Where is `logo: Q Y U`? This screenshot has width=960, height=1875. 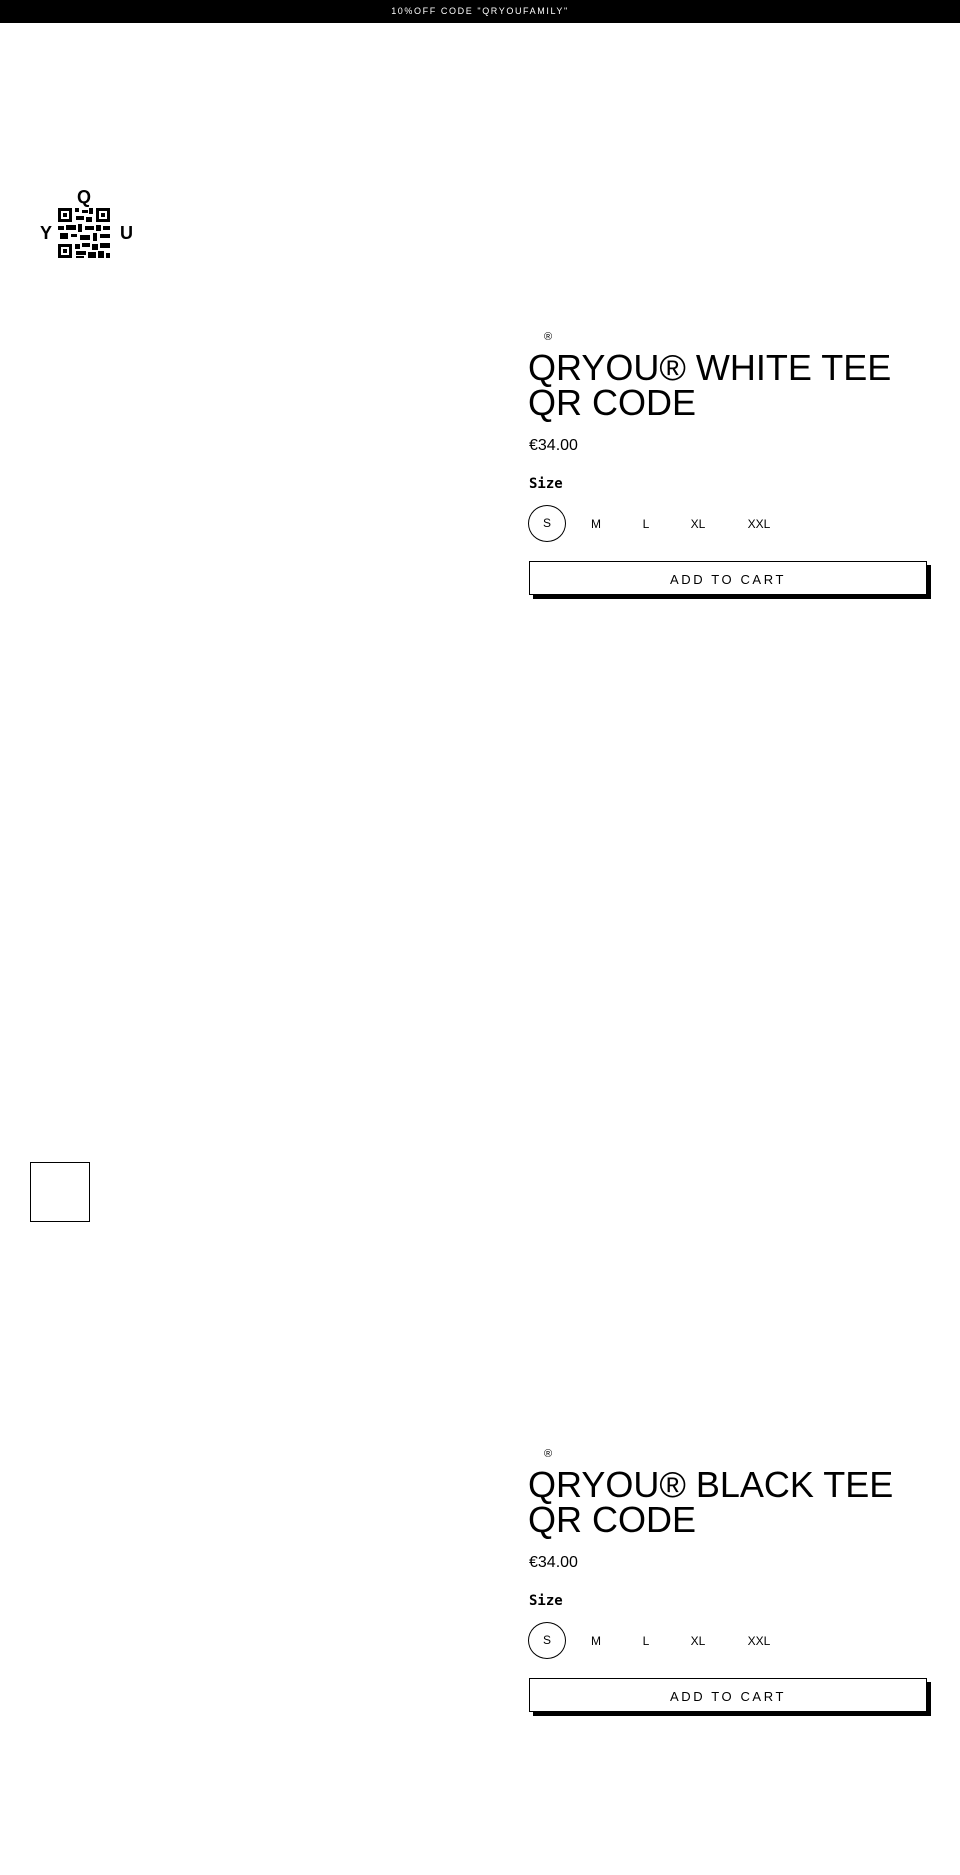 logo: Q Y U is located at coordinates (88, 226).